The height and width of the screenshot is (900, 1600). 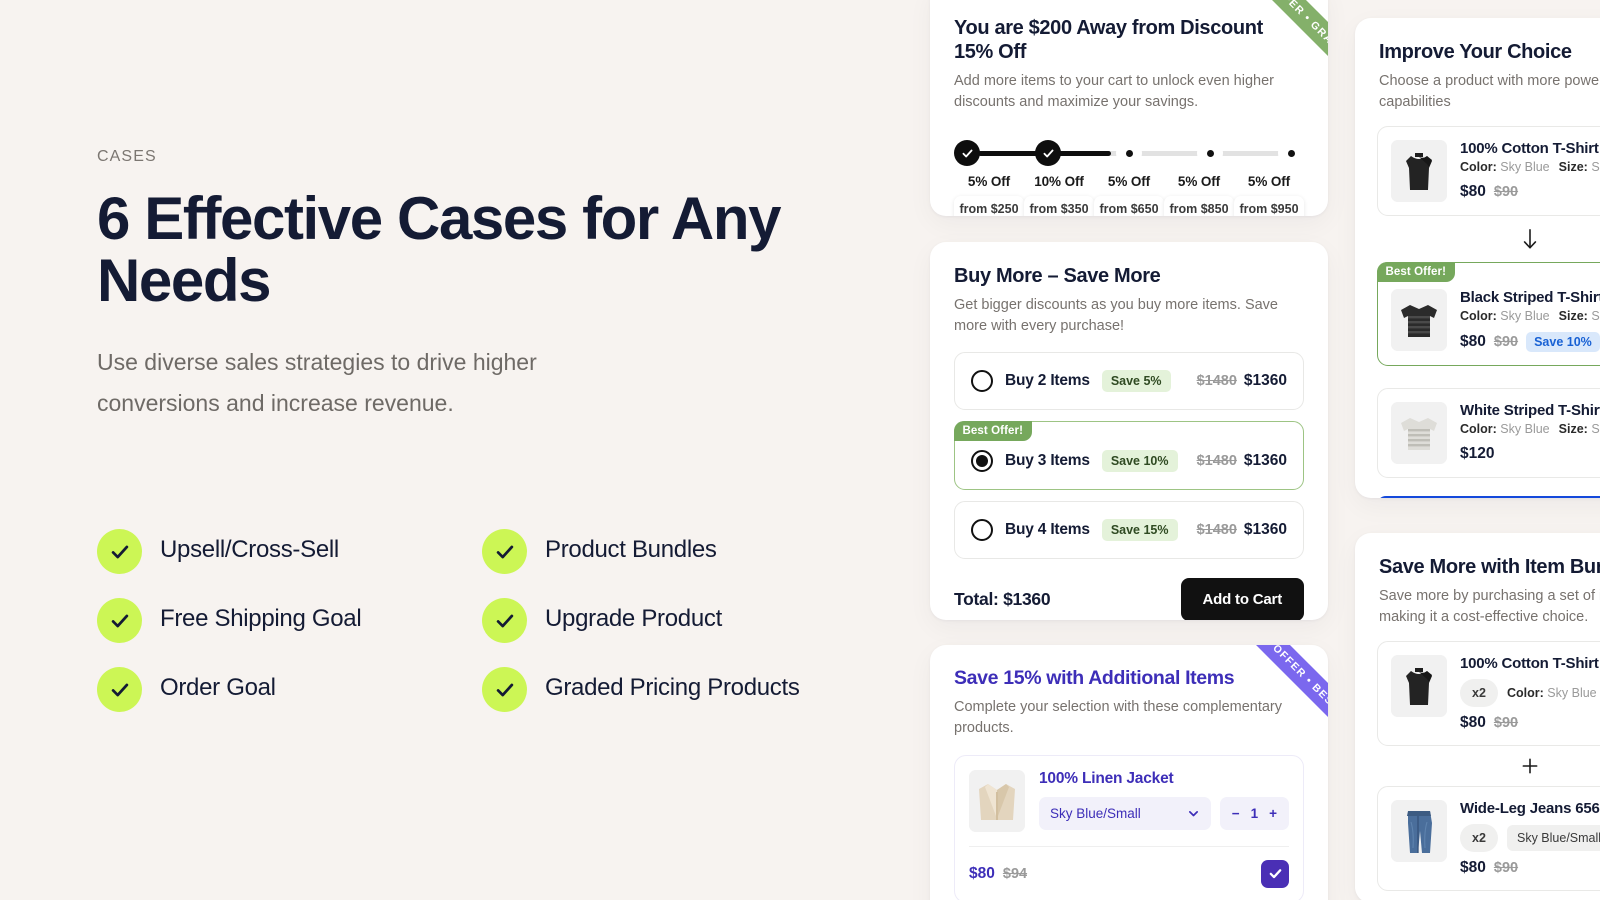 I want to click on page-title: 6 Effective Cases for Any Needs, so click(x=439, y=249).